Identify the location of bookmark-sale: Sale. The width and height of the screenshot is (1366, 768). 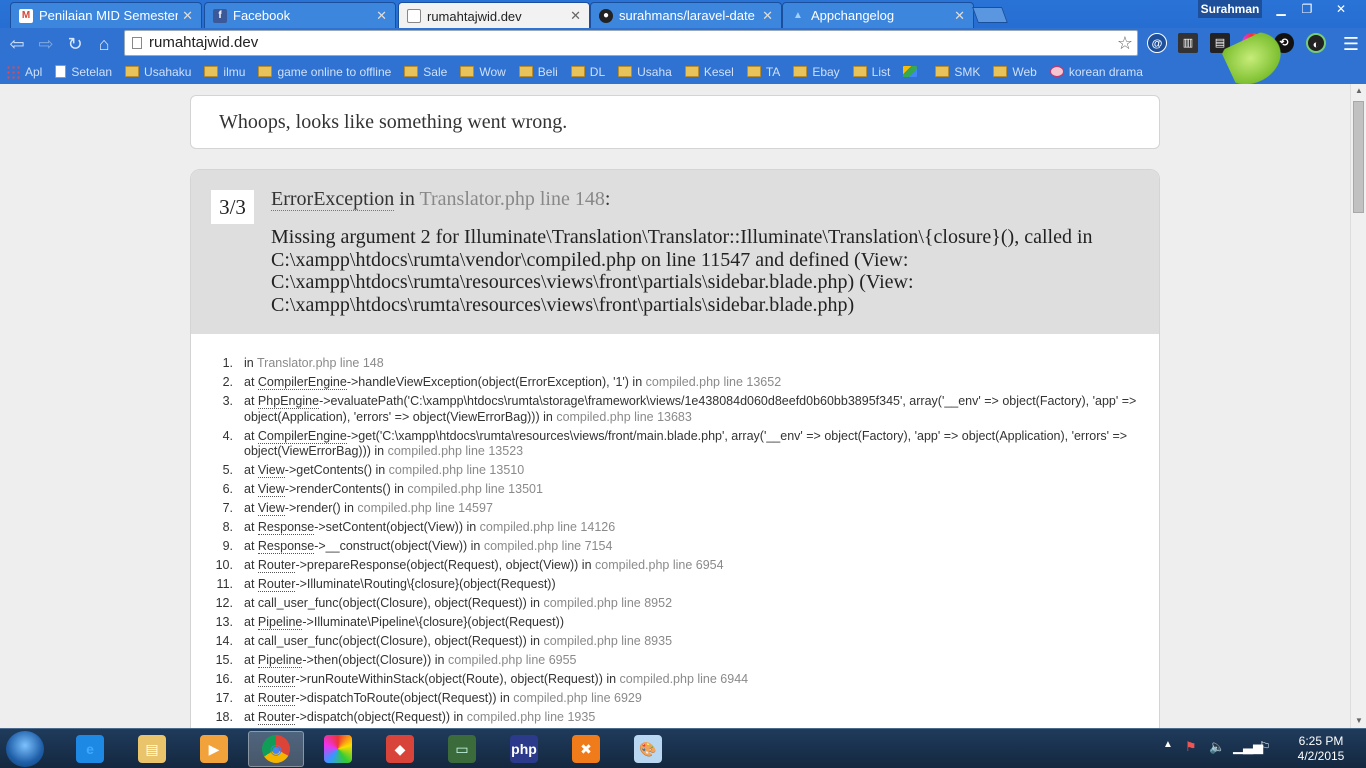
(425, 72).